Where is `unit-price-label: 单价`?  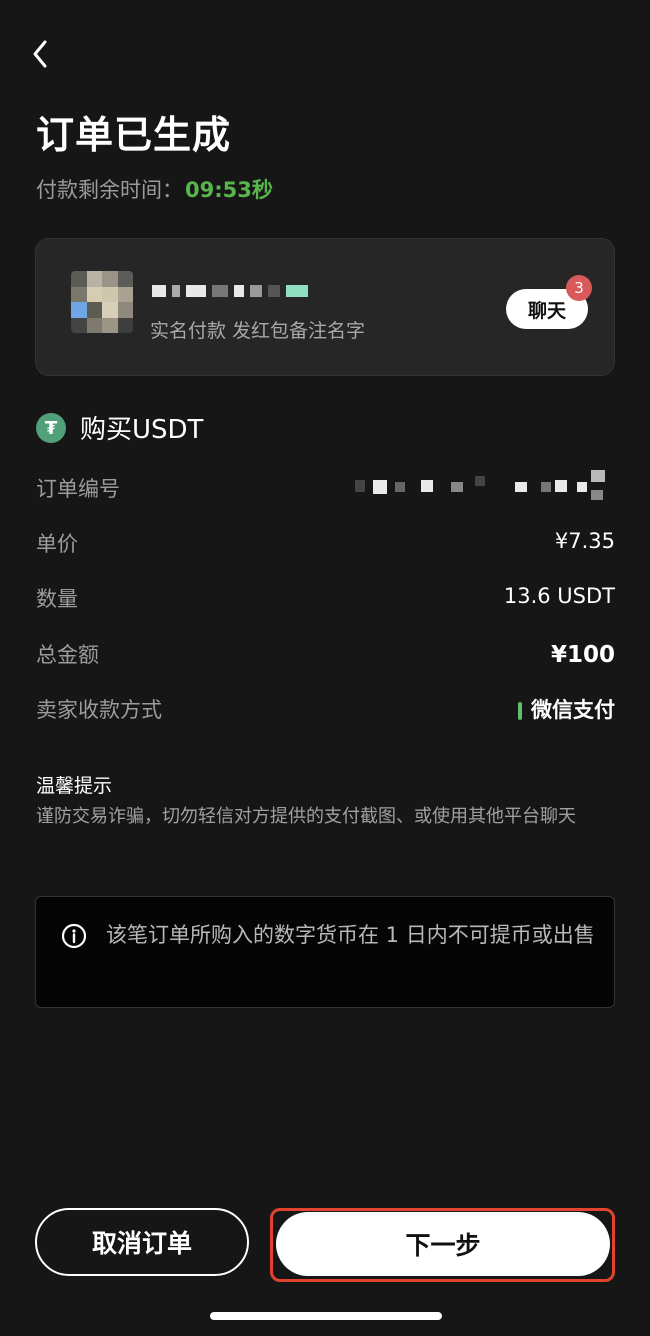
unit-price-label: 单价 is located at coordinates (57, 544).